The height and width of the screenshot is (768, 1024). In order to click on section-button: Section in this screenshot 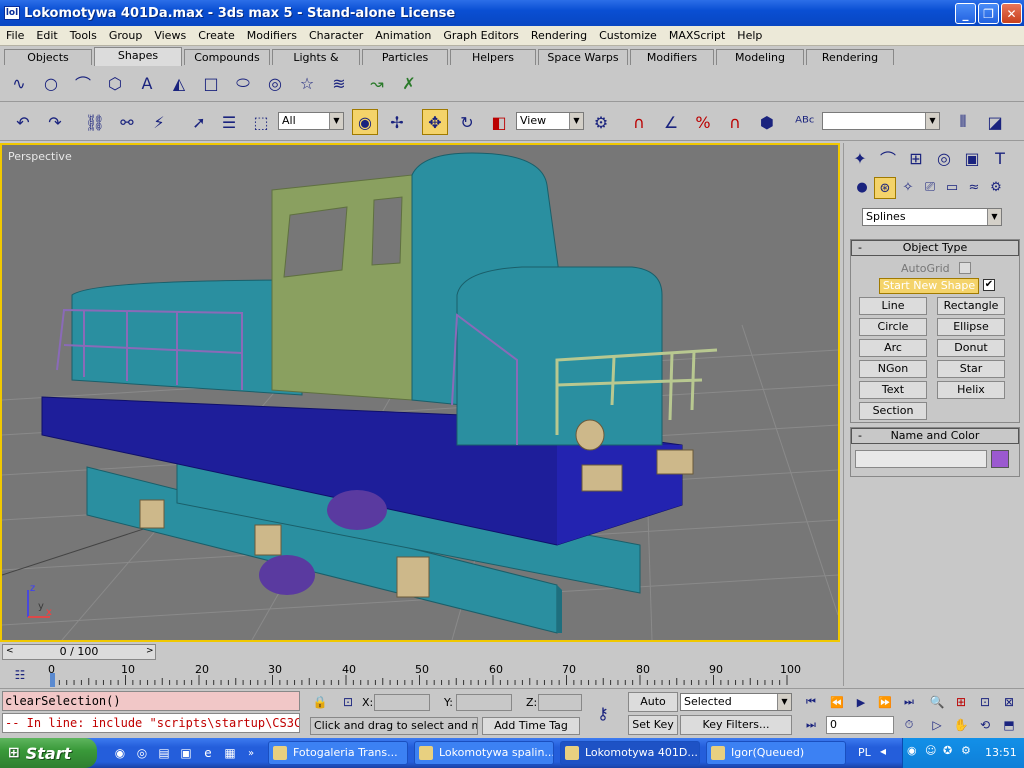, I will do `click(893, 411)`.